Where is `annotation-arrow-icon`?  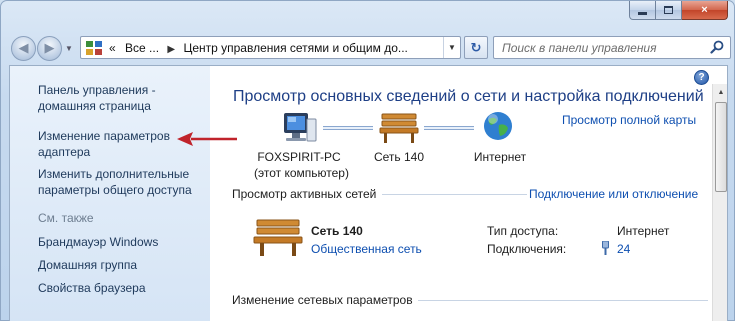 annotation-arrow-icon is located at coordinates (207, 139).